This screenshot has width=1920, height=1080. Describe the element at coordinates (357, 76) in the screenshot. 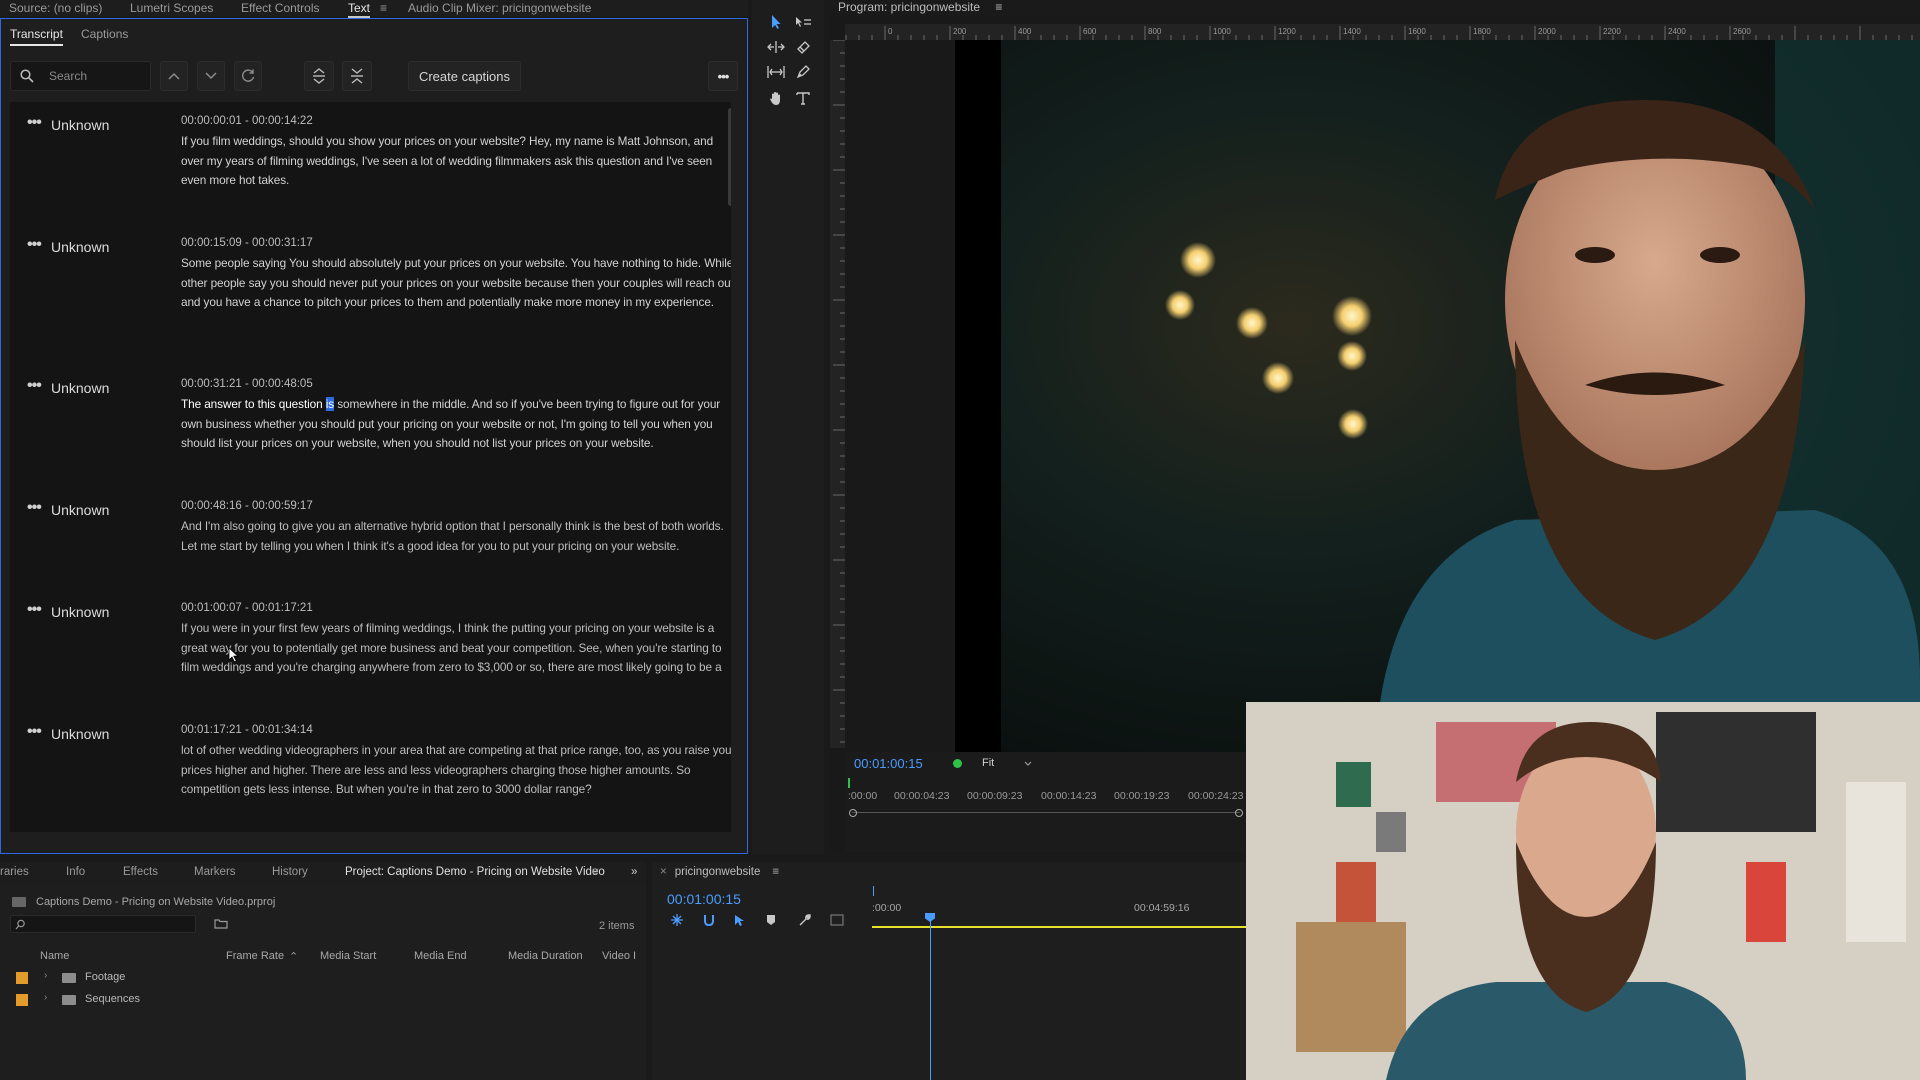

I see `collapse-segments-button` at that location.